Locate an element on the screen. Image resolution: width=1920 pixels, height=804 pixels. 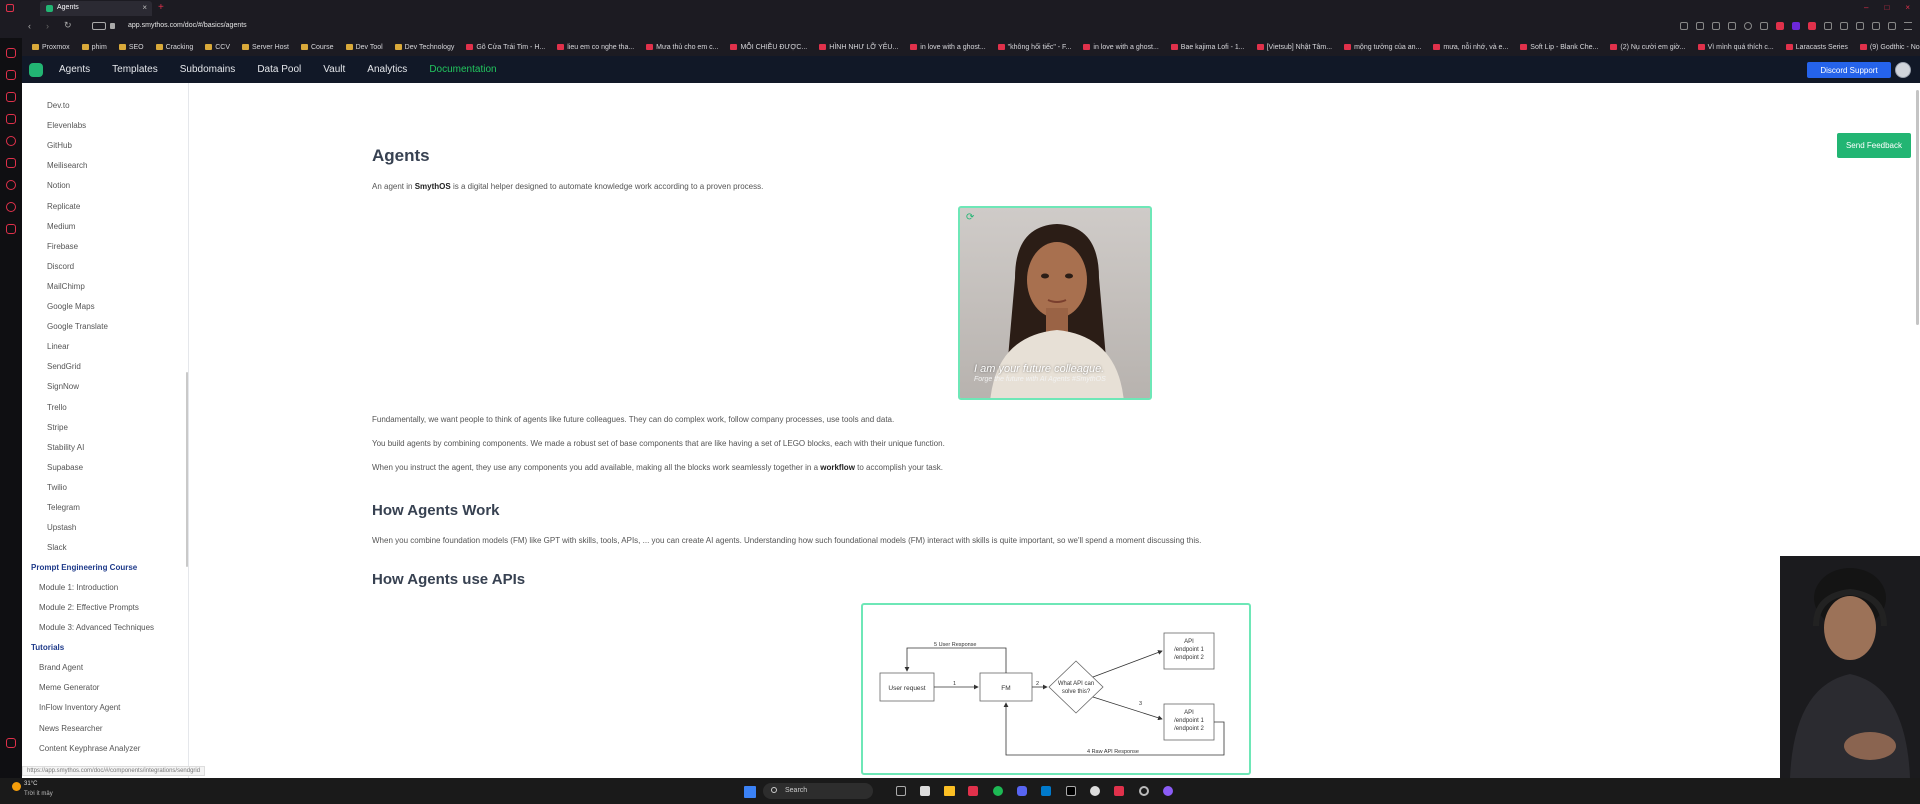
browser-tab-active: Agents × is located at coordinates (96, 8).